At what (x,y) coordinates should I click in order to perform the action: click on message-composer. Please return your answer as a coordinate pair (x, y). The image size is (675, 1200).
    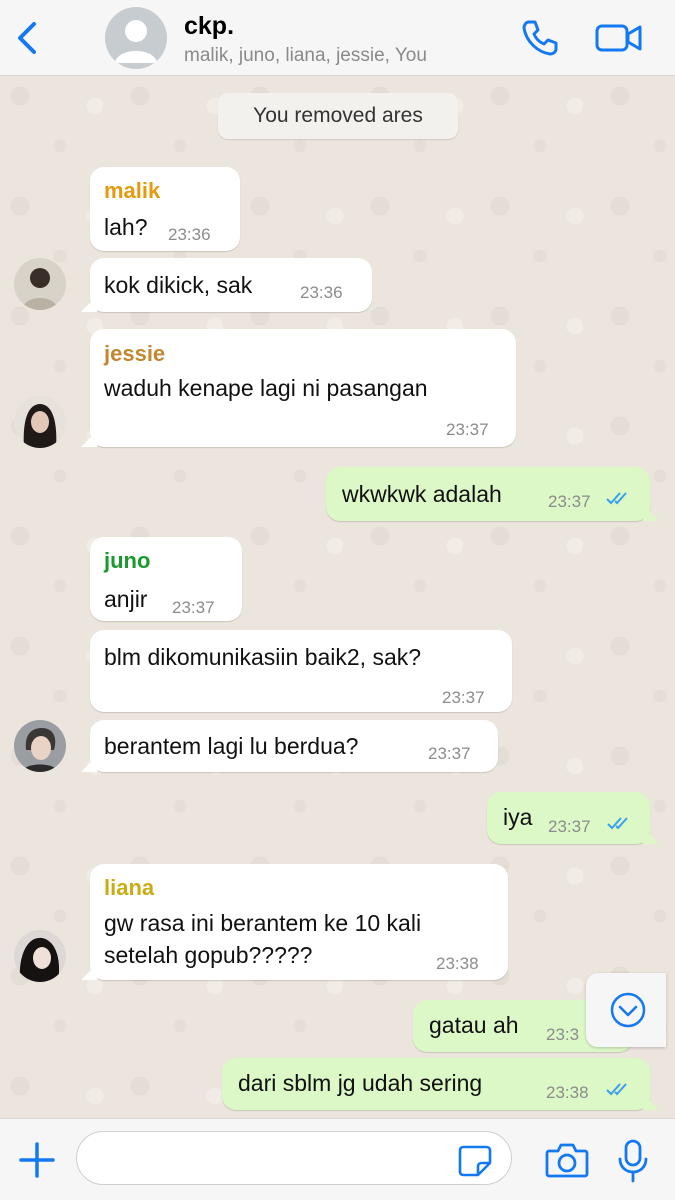
    Looking at the image, I should click on (337, 1159).